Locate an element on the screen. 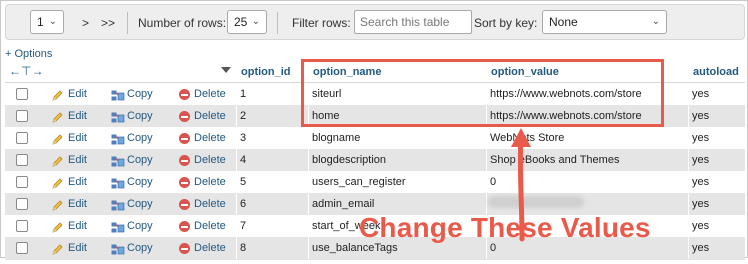  last-page-button: >> is located at coordinates (108, 23).